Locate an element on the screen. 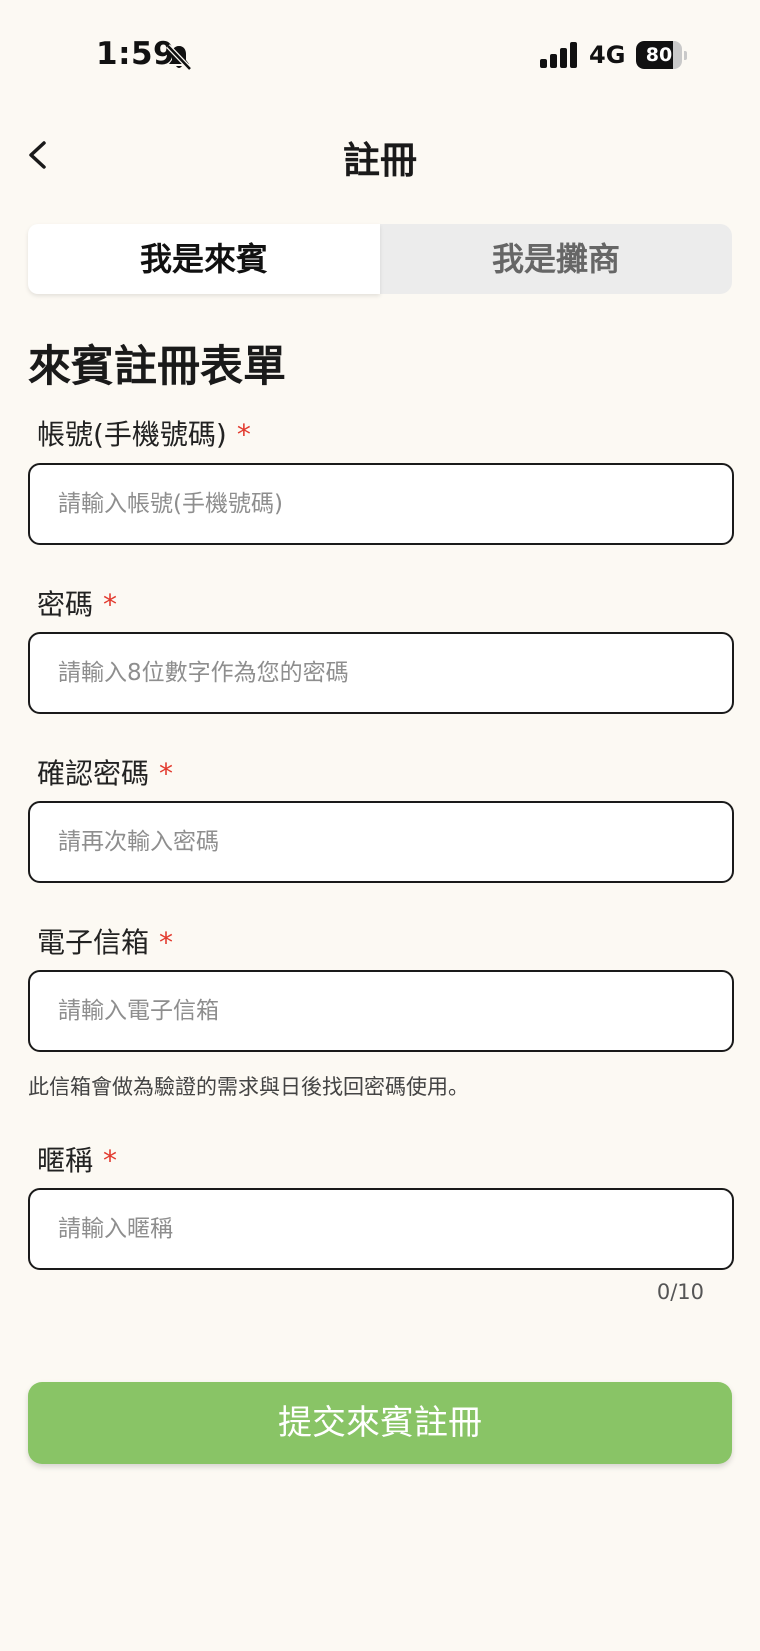  nickname-field is located at coordinates (381, 1229).